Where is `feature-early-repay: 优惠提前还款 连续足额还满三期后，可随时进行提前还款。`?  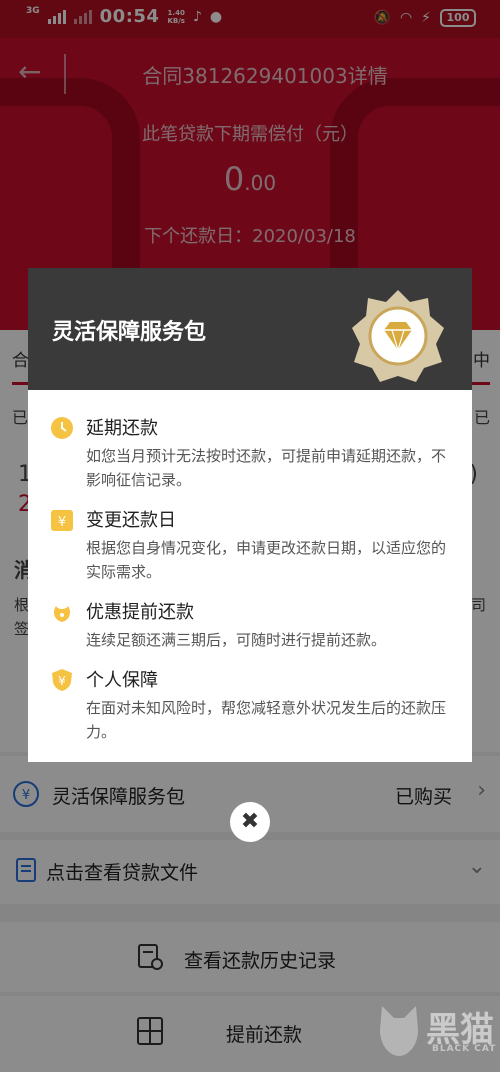
feature-early-repay: 优惠提前还款 连续足额还满三期后，可随时进行提前还款。 is located at coordinates (252, 626).